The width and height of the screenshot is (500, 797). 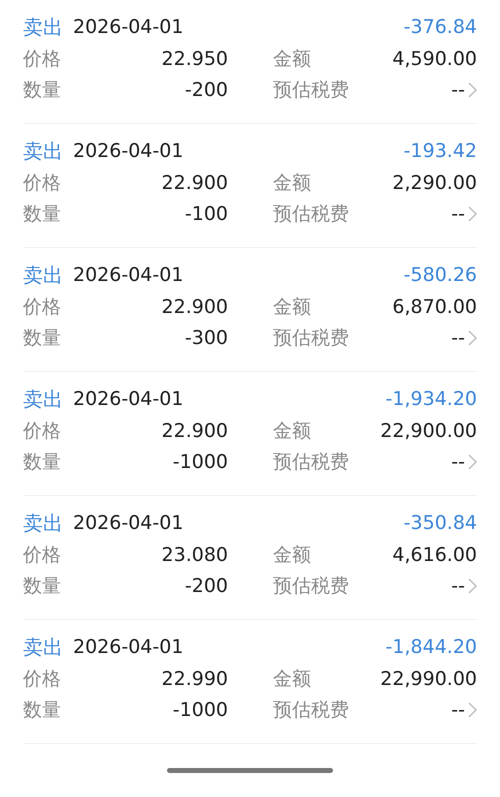 I want to click on price-value: 23.080, so click(x=195, y=555).